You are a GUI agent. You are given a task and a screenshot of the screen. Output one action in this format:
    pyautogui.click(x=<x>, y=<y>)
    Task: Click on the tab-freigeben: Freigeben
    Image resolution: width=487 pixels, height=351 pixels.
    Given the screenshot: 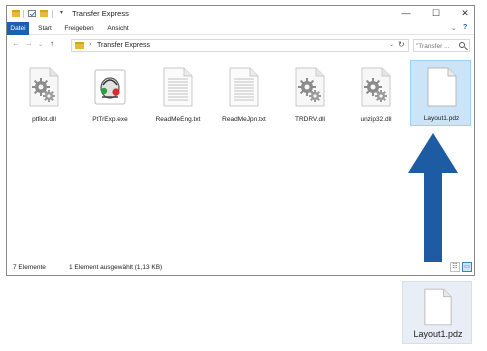 What is the action you would take?
    pyautogui.click(x=79, y=28)
    